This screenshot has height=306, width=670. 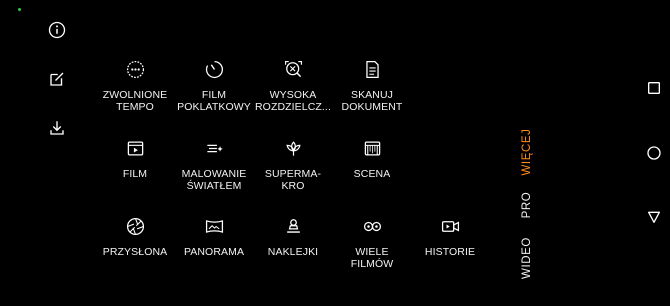 I want to click on high-resolution-icon, so click(x=293, y=69).